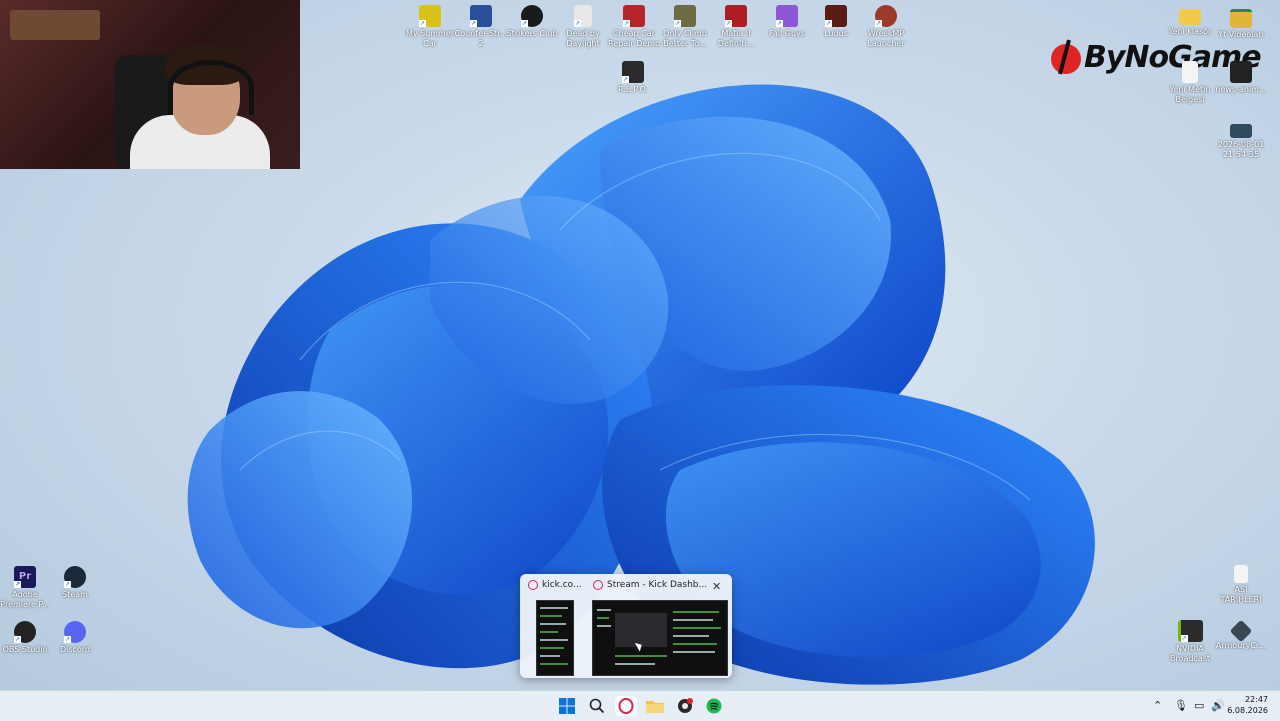  I want to click on shelf, so click(55, 25).